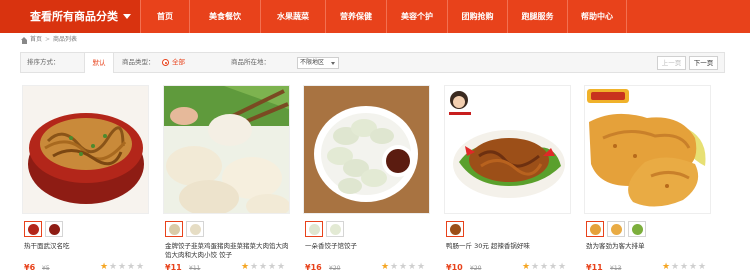 This screenshot has height=280, width=750. Describe the element at coordinates (292, 16) in the screenshot. I see `nav-item-fruit-vegetables: 水果蔬菜` at that location.